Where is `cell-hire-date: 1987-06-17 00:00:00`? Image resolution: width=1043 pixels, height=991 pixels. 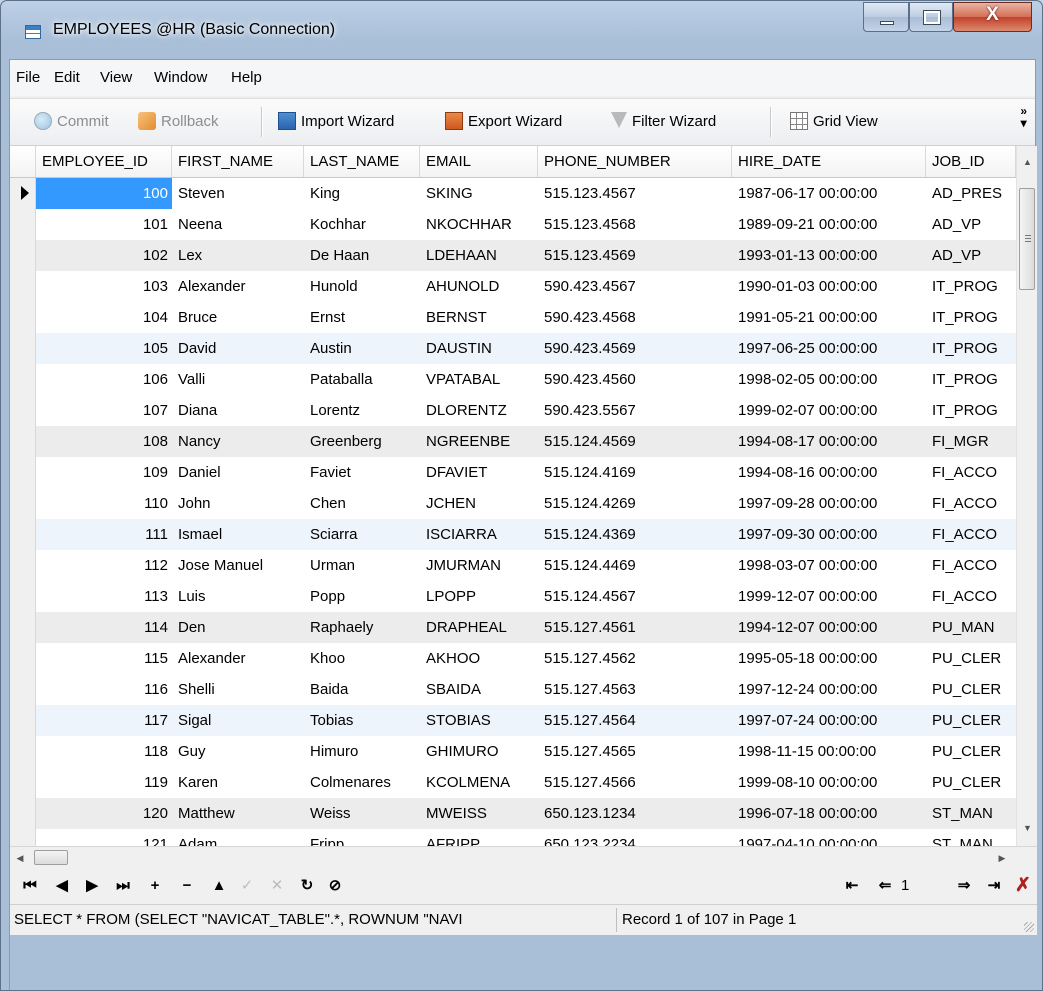 cell-hire-date: 1987-06-17 00:00:00 is located at coordinates (829, 193).